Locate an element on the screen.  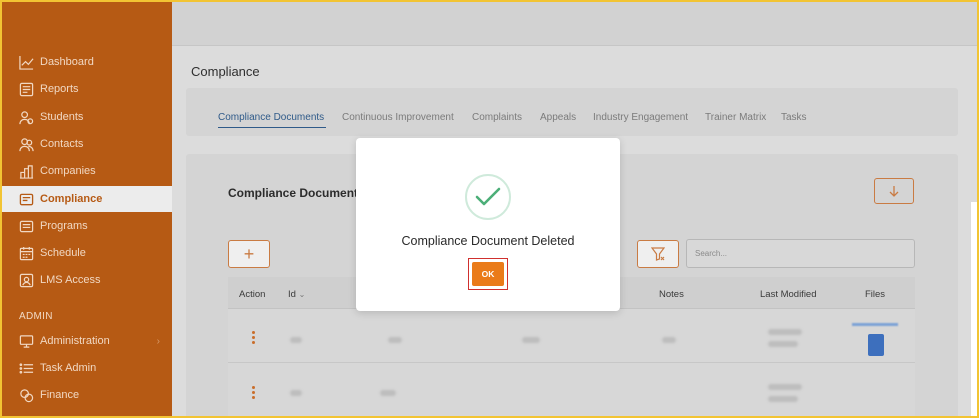
arrow-down-icon is located at coordinates (894, 191).